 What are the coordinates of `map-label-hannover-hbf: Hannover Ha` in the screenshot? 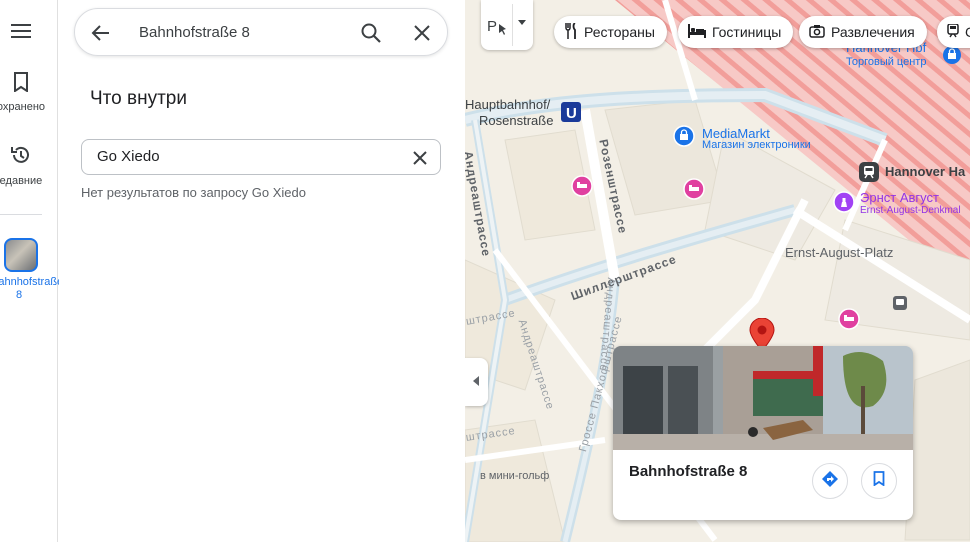 It's located at (925, 171).